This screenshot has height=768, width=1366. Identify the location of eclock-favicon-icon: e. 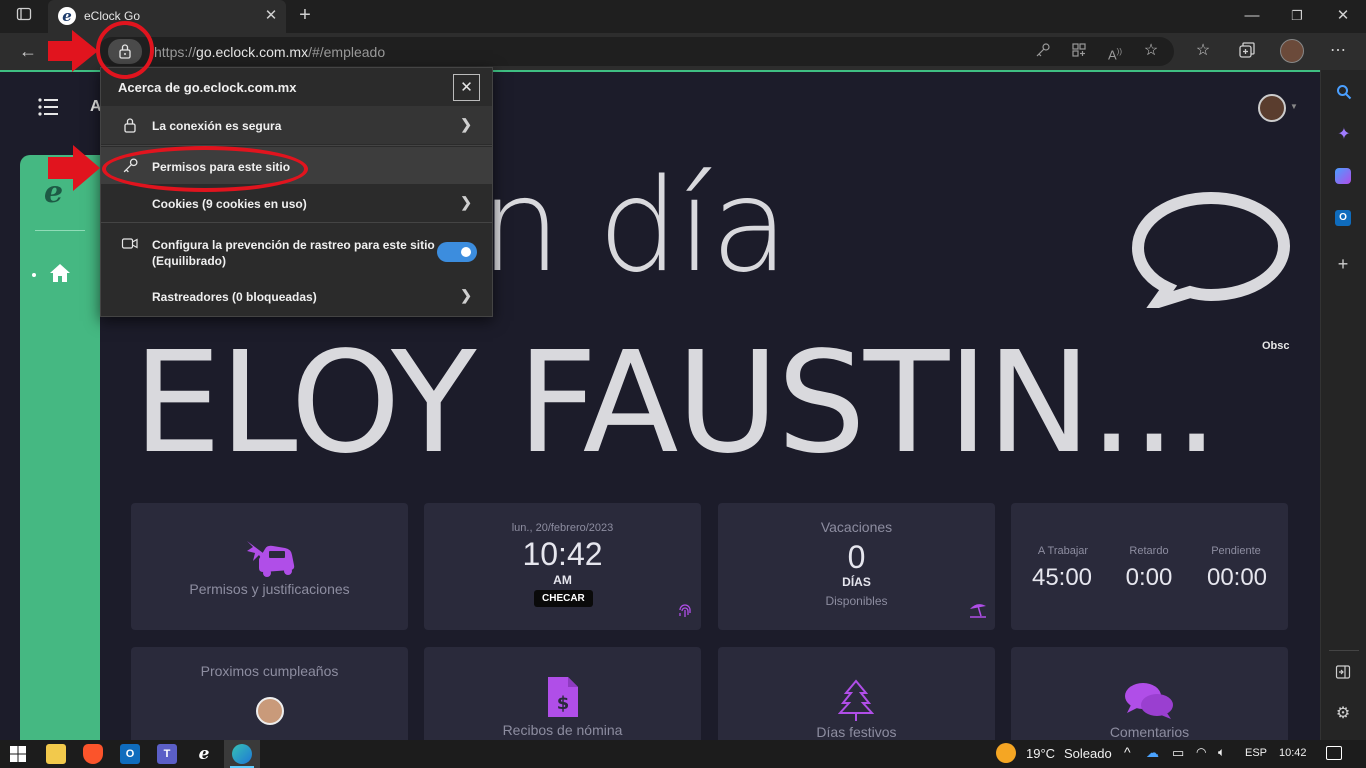
(67, 16).